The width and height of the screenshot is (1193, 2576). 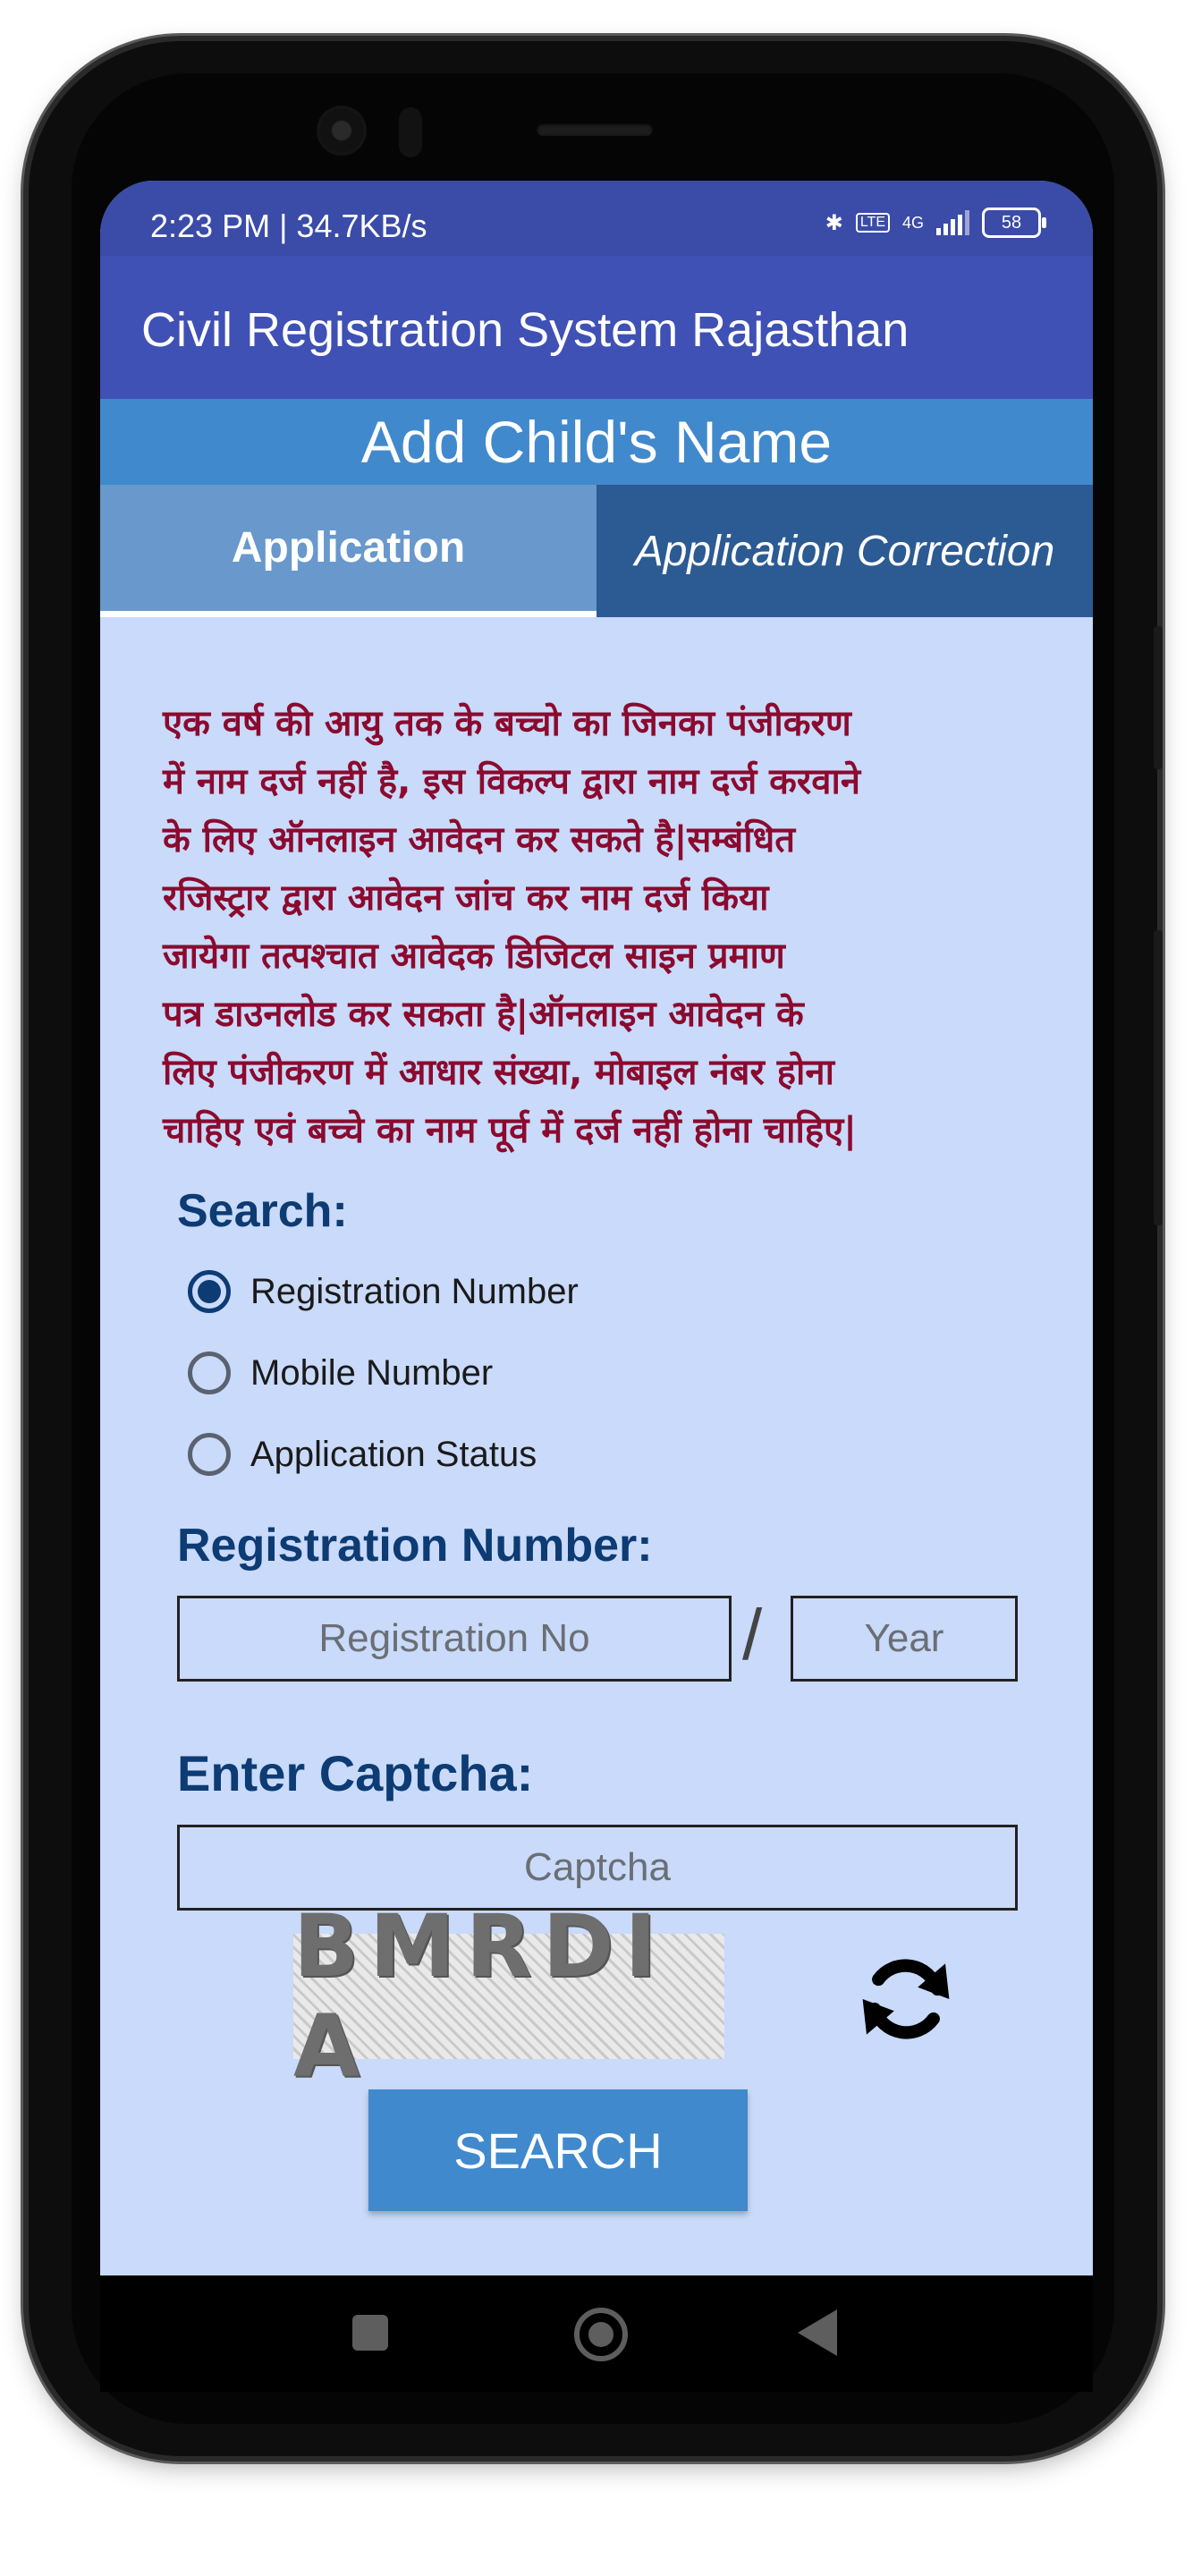 I want to click on radio-application-status: Application Status, so click(x=362, y=1454).